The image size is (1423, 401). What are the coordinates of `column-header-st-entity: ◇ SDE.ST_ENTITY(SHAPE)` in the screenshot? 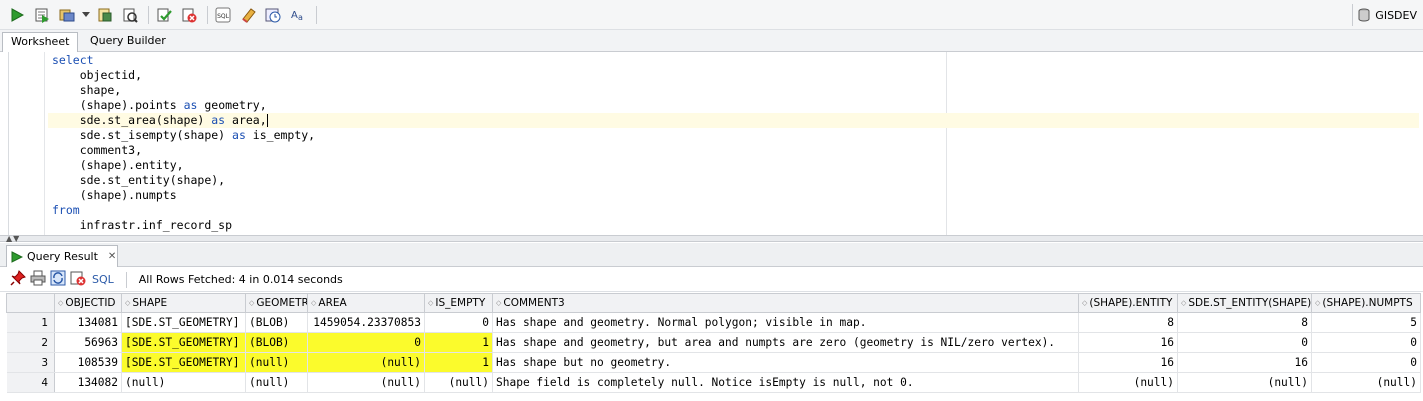 It's located at (1244, 303).